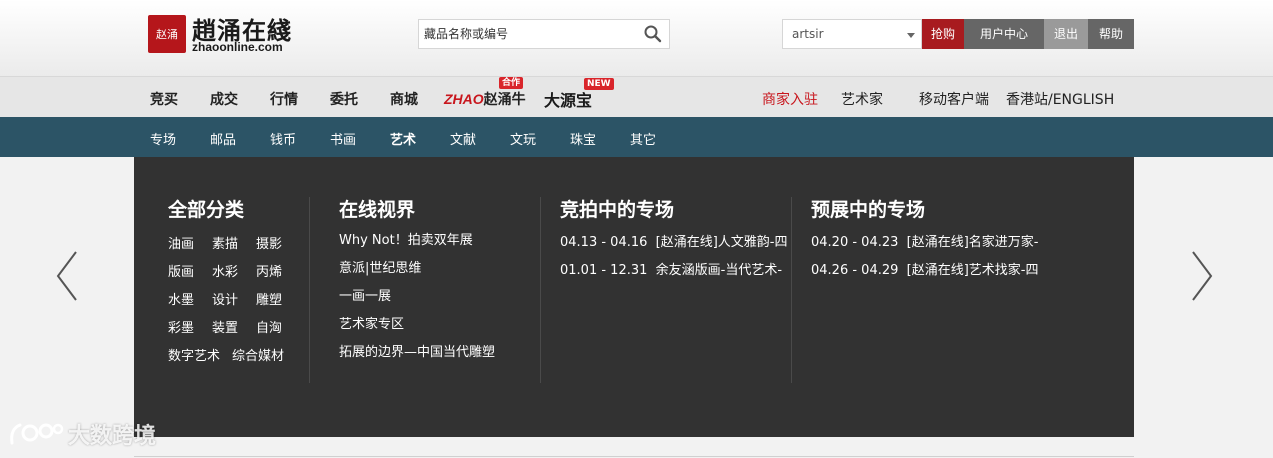 The height and width of the screenshot is (458, 1273). Describe the element at coordinates (464, 99) in the screenshot. I see `zhao-brand-prefix: ZHAO` at that location.